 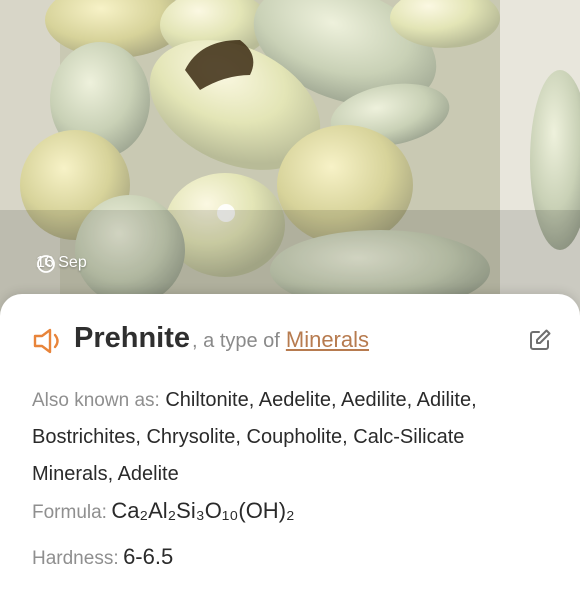 I want to click on also-known-label: Also known as:, so click(x=96, y=400).